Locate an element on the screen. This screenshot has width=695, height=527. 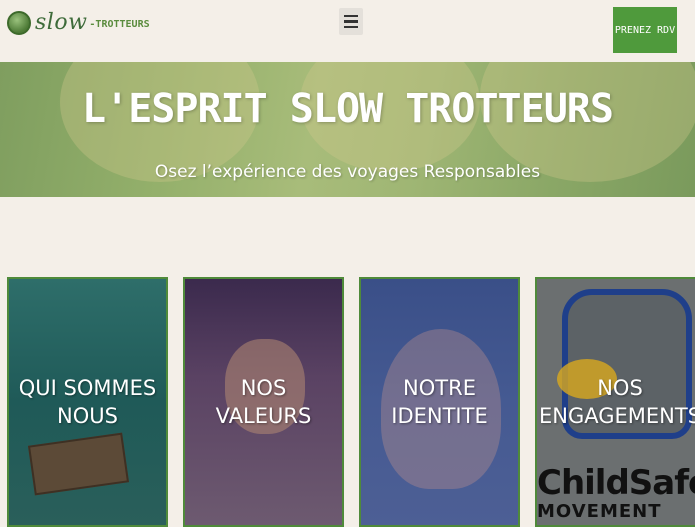
logo-slow-text: slow is located at coordinates (61, 22).